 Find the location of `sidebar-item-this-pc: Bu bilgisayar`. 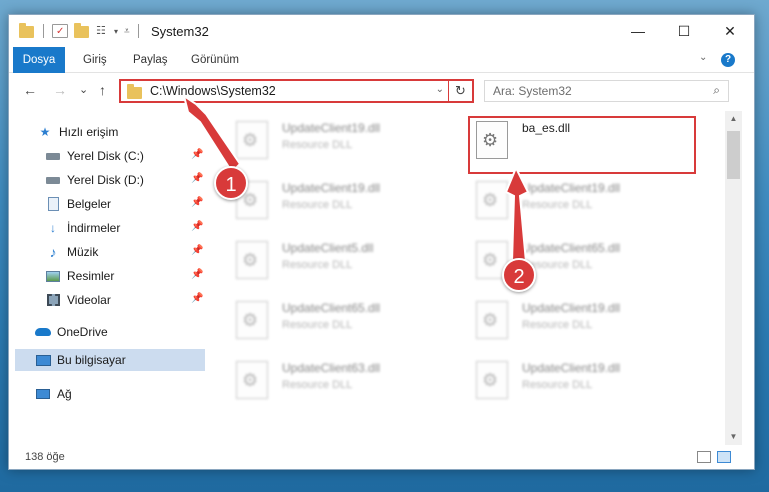

sidebar-item-this-pc: Bu bilgisayar is located at coordinates (110, 360).